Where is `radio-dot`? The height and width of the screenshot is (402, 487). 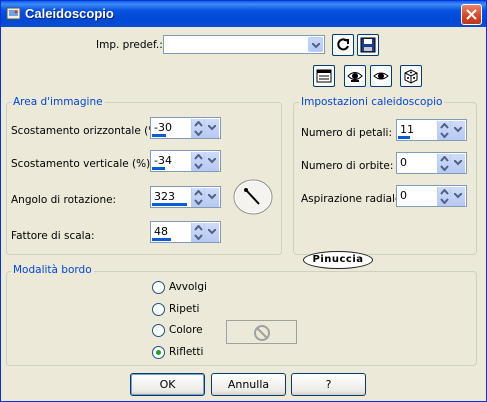 radio-dot is located at coordinates (158, 352).